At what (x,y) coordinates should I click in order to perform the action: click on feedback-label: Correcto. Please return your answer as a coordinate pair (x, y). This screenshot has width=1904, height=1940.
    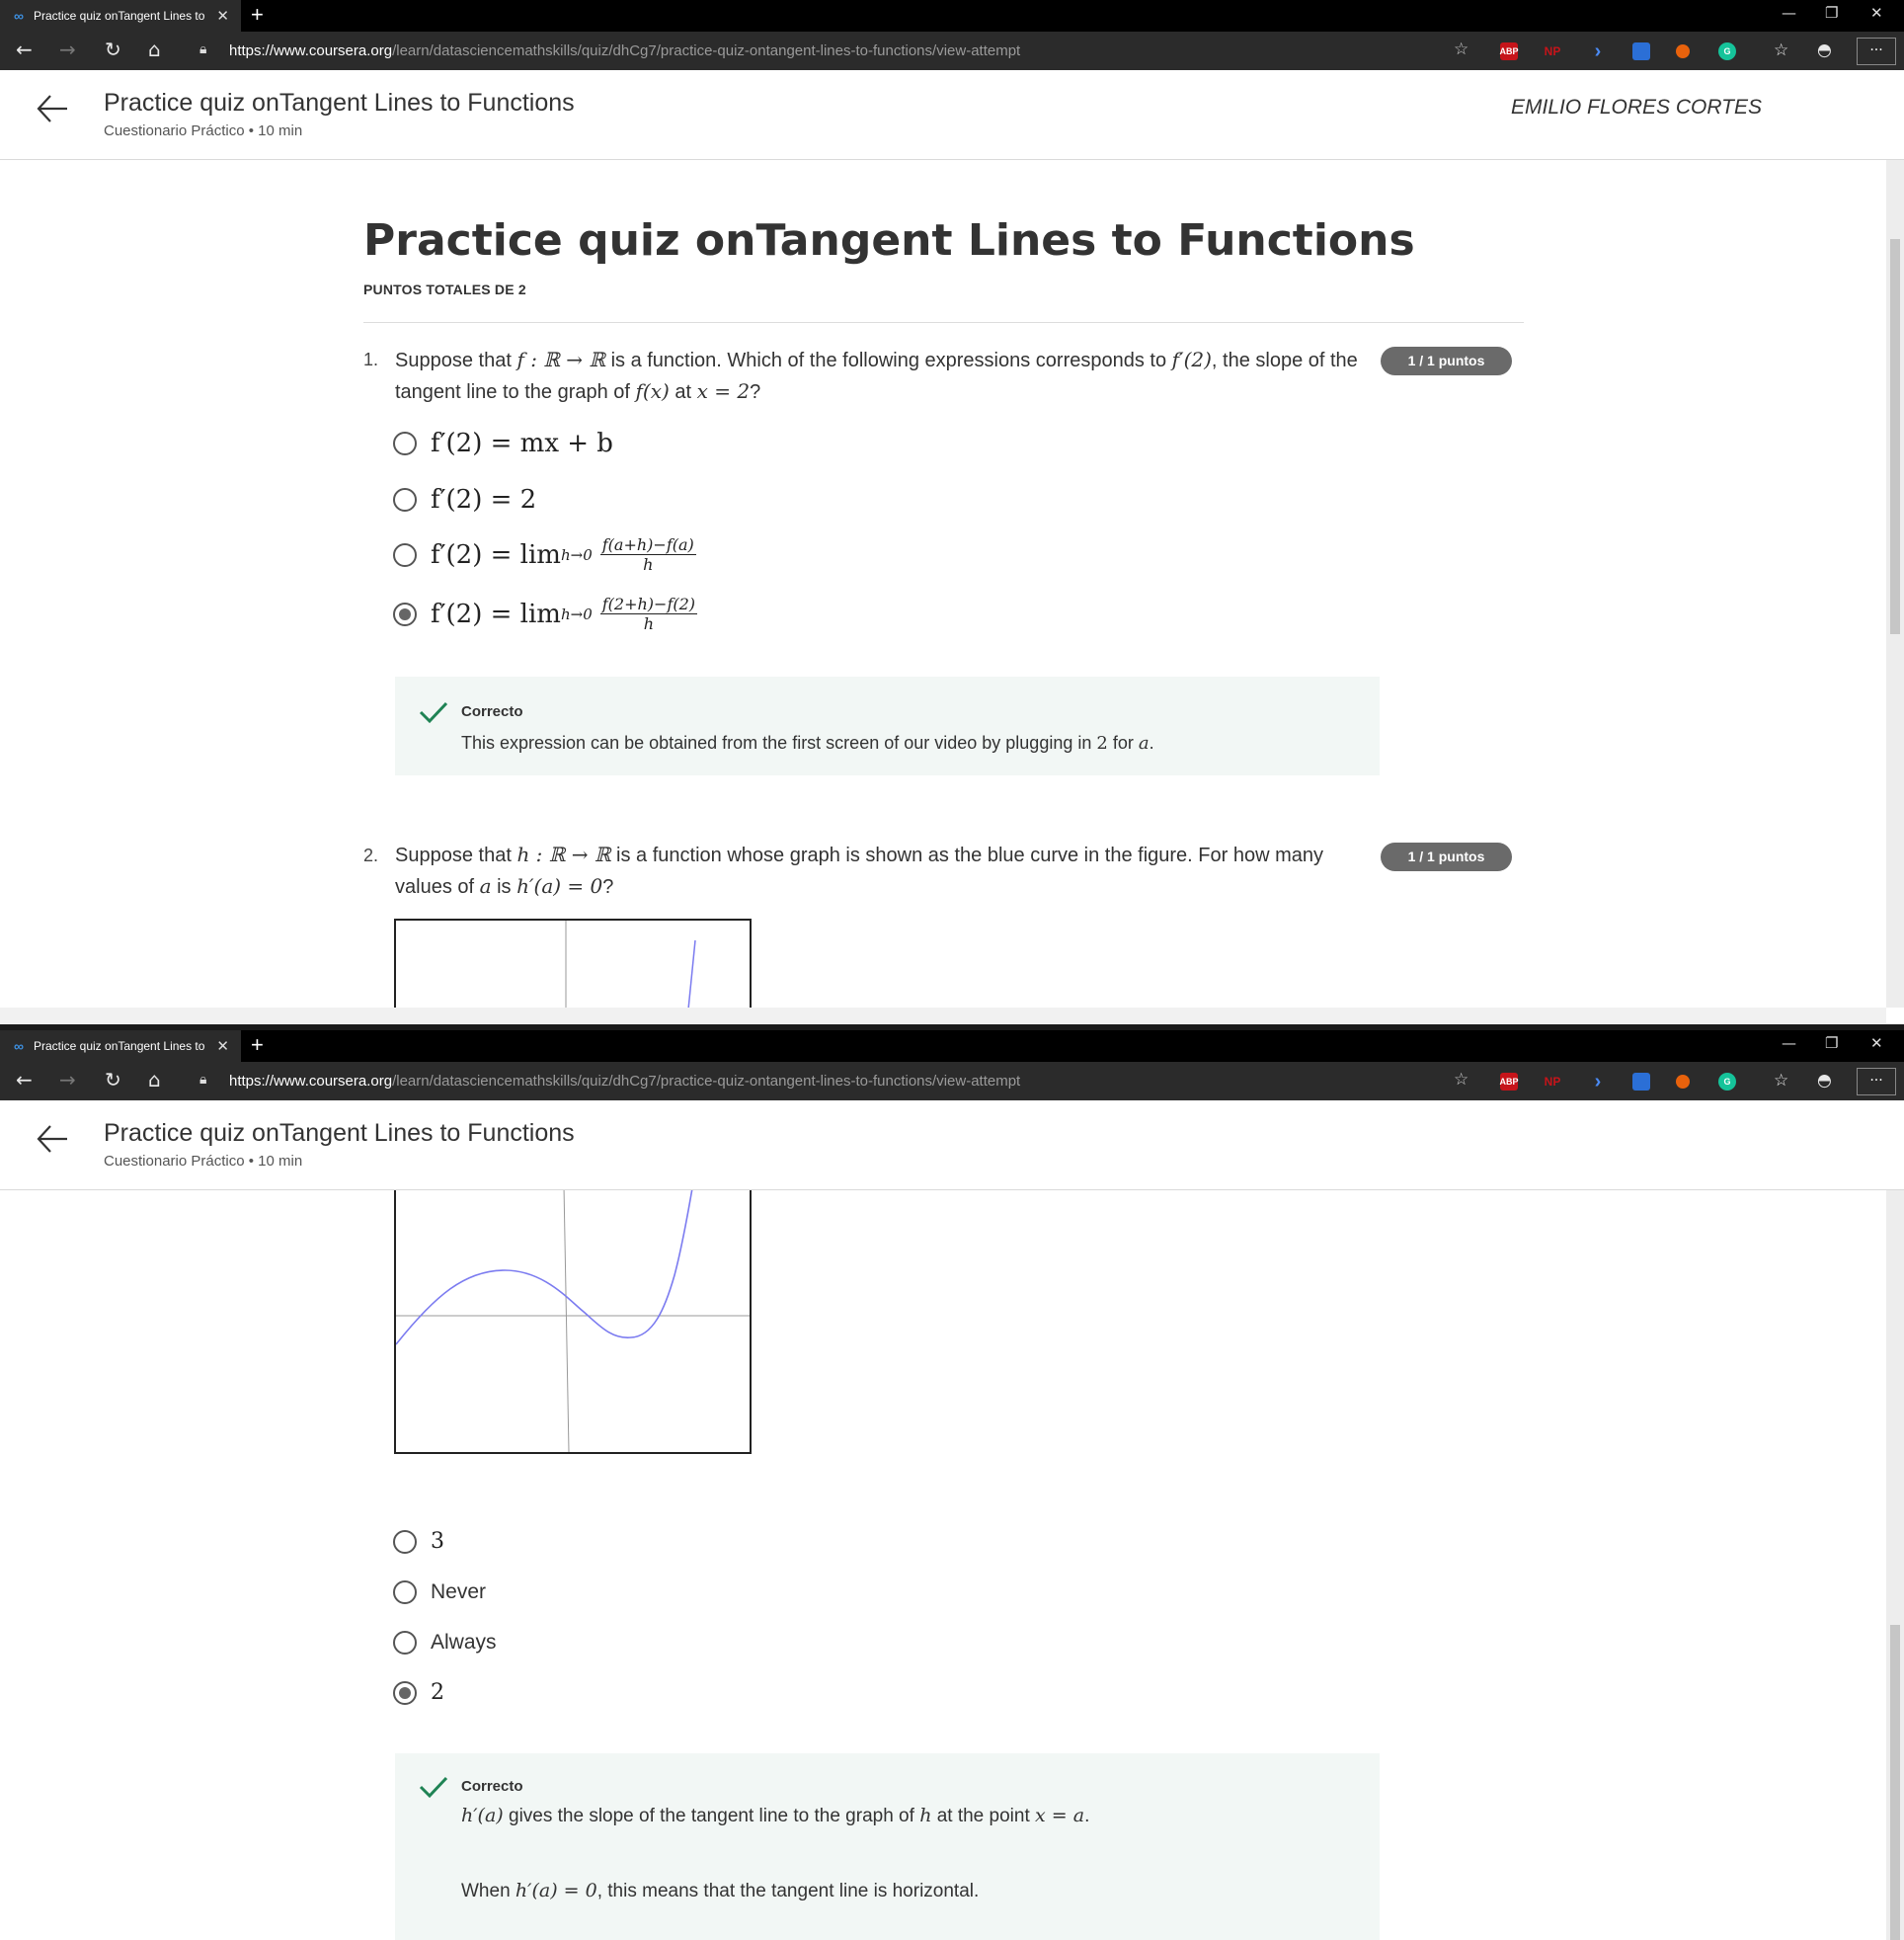
    Looking at the image, I should click on (492, 1786).